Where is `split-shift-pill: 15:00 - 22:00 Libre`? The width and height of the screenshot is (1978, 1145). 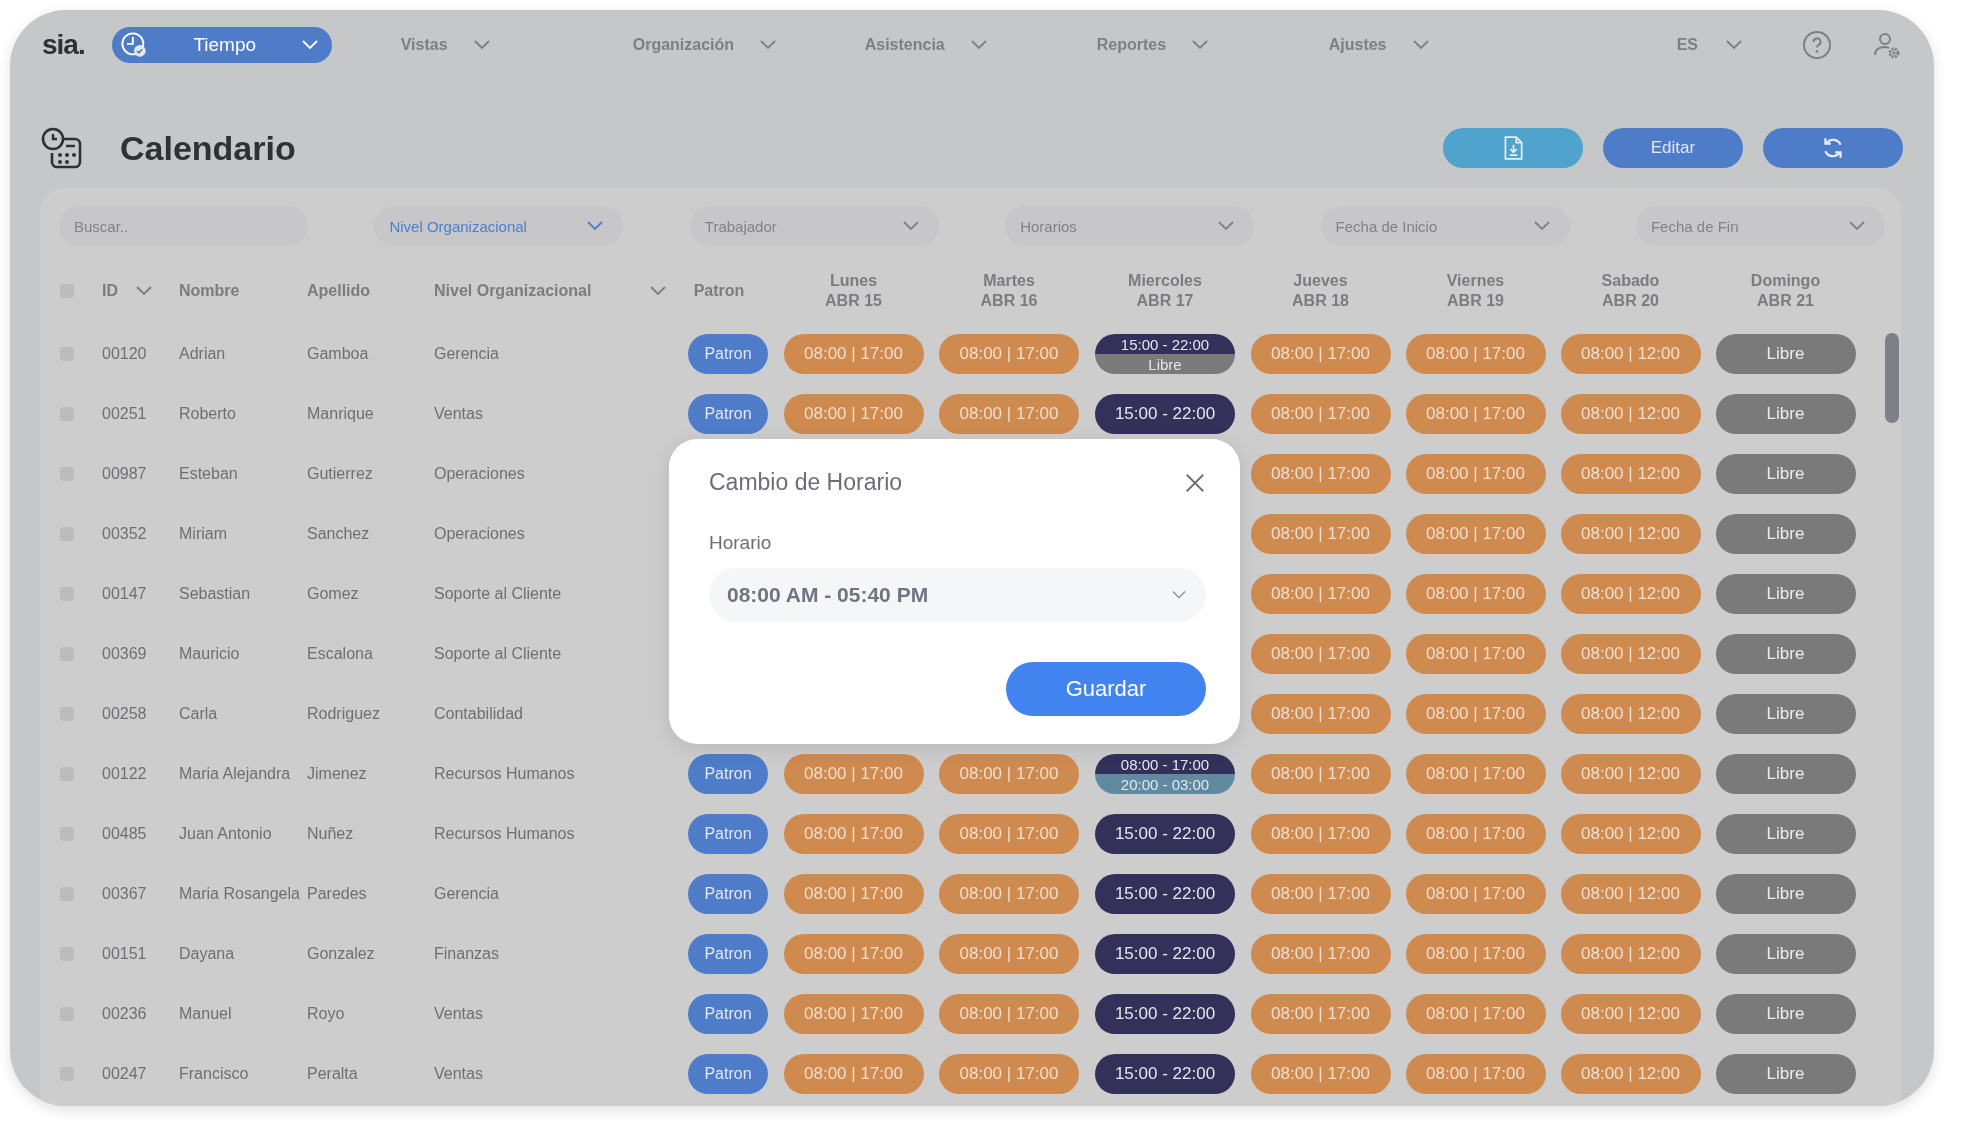 split-shift-pill: 15:00 - 22:00 Libre is located at coordinates (1165, 354).